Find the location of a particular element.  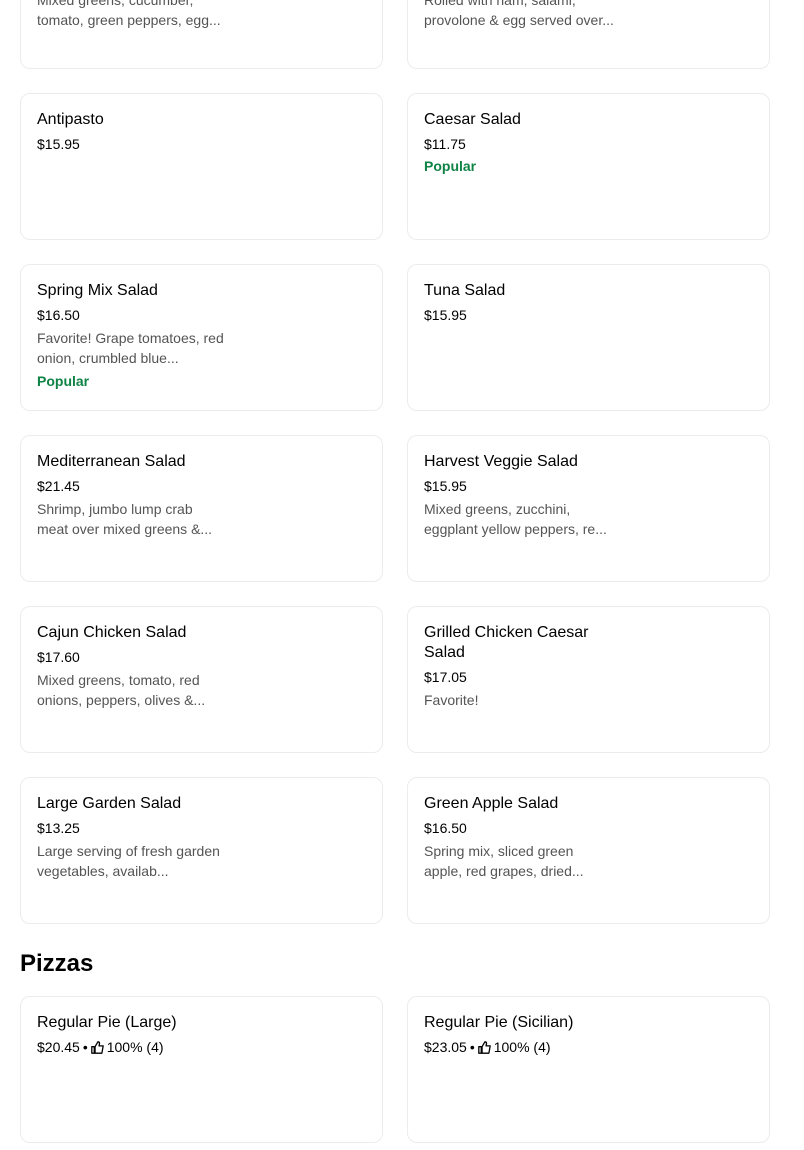

item-title: Cajun Chicken Salad is located at coordinates (112, 632).